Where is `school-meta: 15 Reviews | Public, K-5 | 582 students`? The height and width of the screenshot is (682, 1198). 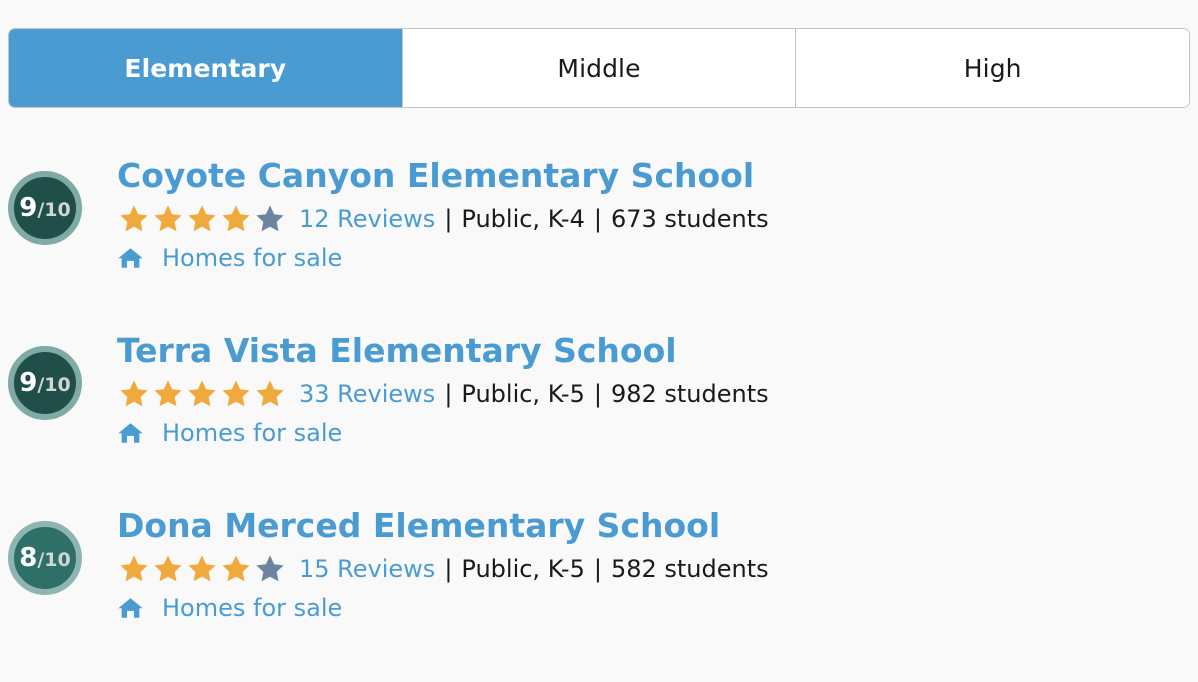
school-meta: 15 Reviews | Public, K-5 | 582 students is located at coordinates (652, 569).